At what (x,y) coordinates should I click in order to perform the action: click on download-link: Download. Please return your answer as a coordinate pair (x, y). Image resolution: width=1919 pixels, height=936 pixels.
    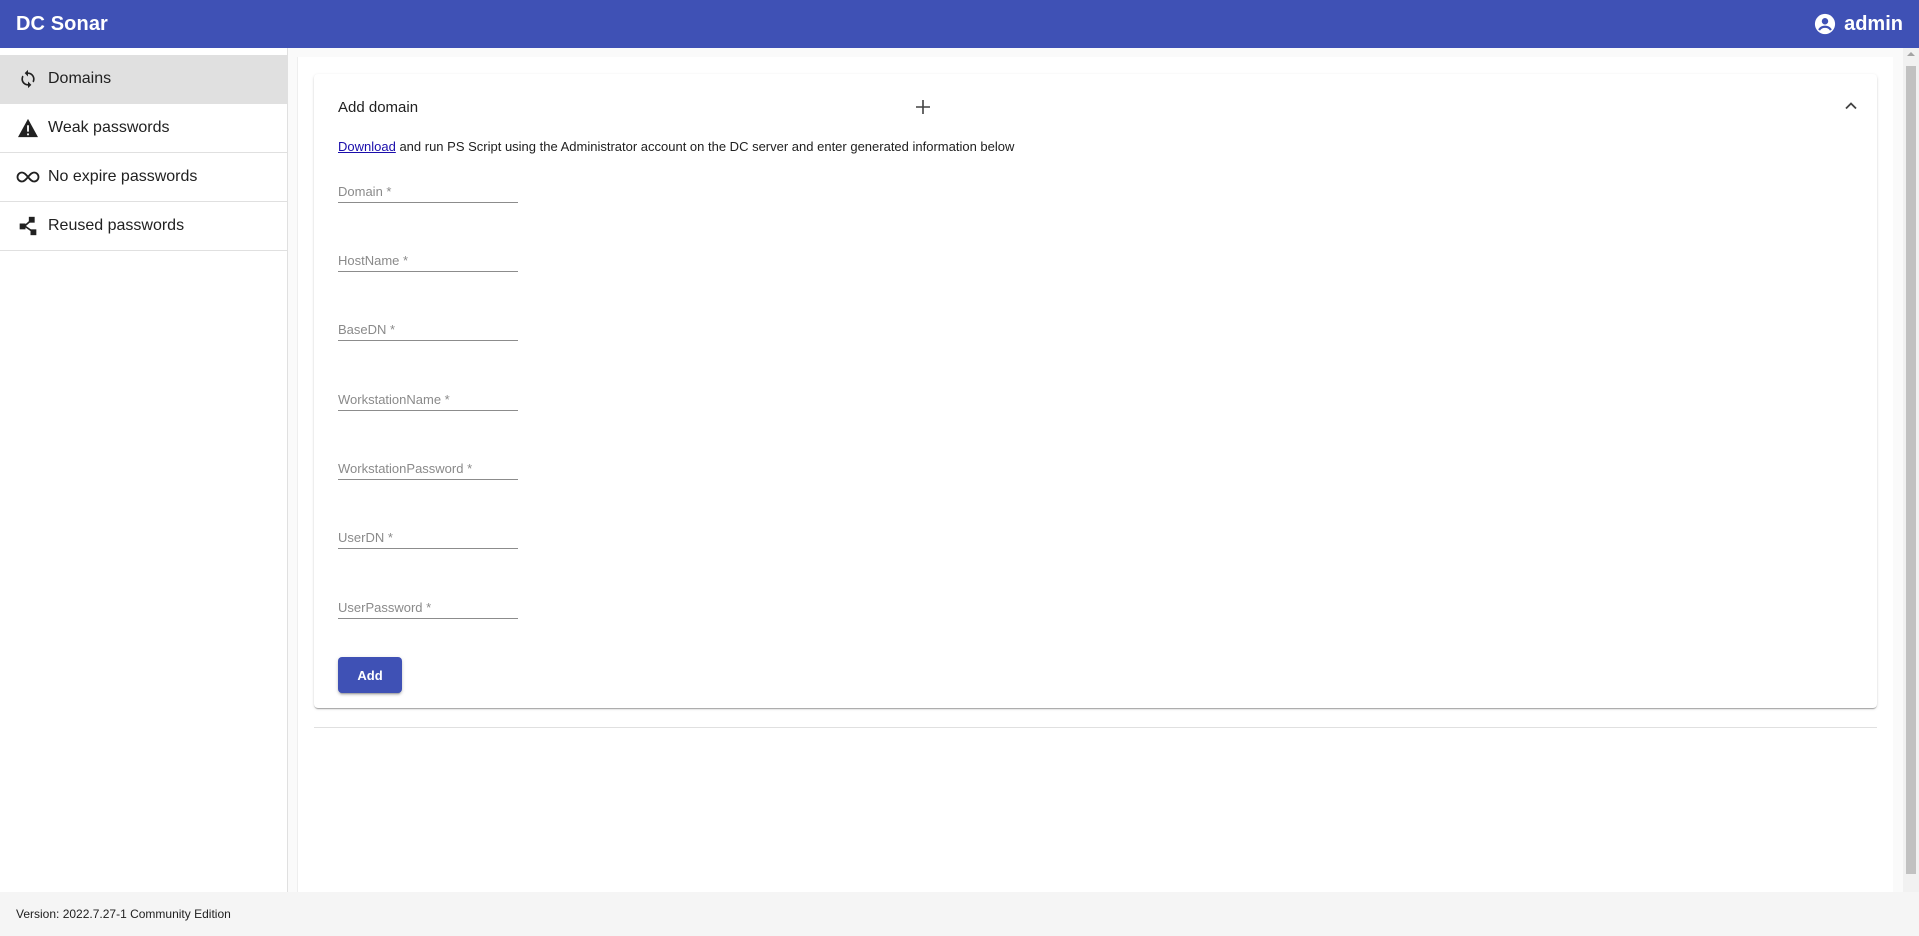
    Looking at the image, I should click on (367, 146).